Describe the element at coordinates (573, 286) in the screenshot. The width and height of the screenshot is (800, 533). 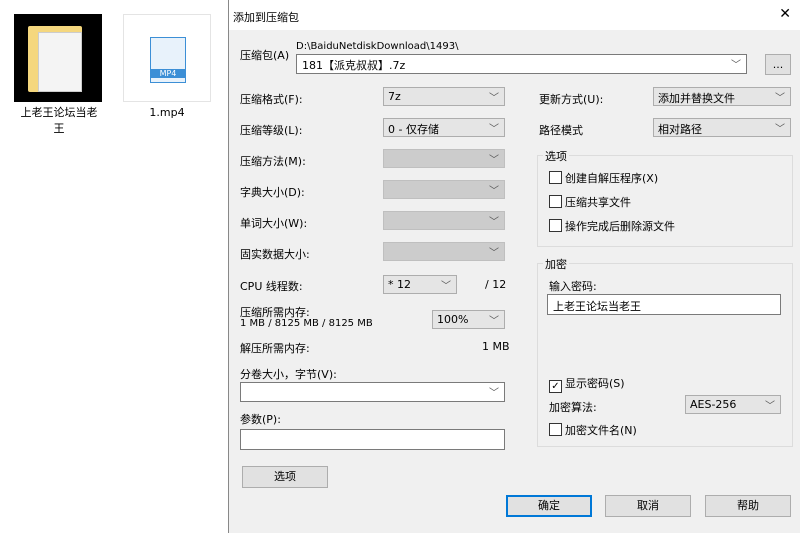
I see `password-label: 输入密码:` at that location.